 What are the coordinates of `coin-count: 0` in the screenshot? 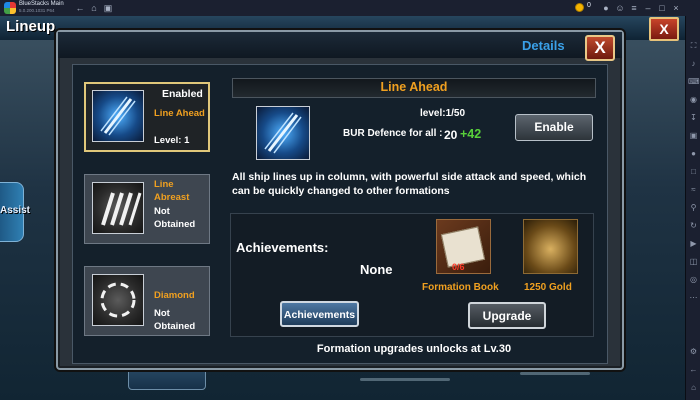 It's located at (589, 5).